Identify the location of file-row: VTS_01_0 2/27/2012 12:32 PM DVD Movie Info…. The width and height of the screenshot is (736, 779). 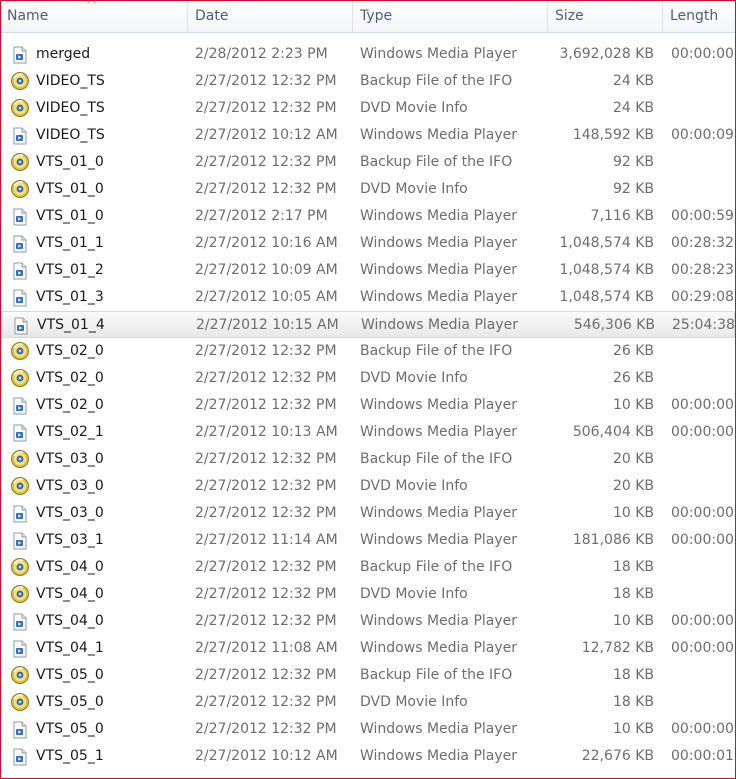
(368, 189).